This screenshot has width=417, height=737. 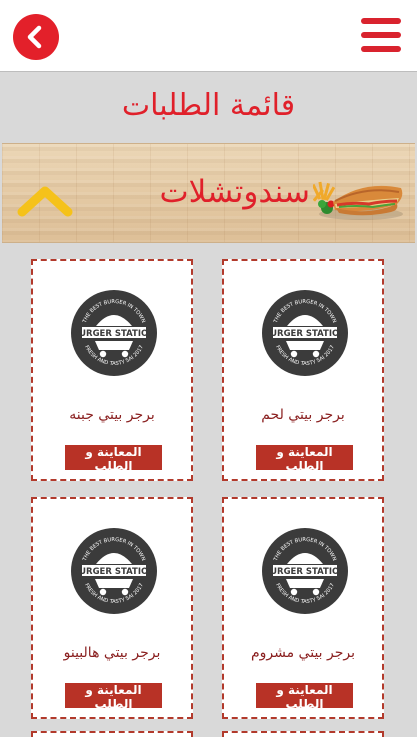 I want to click on hamburger-menu-icon, so click(x=381, y=35).